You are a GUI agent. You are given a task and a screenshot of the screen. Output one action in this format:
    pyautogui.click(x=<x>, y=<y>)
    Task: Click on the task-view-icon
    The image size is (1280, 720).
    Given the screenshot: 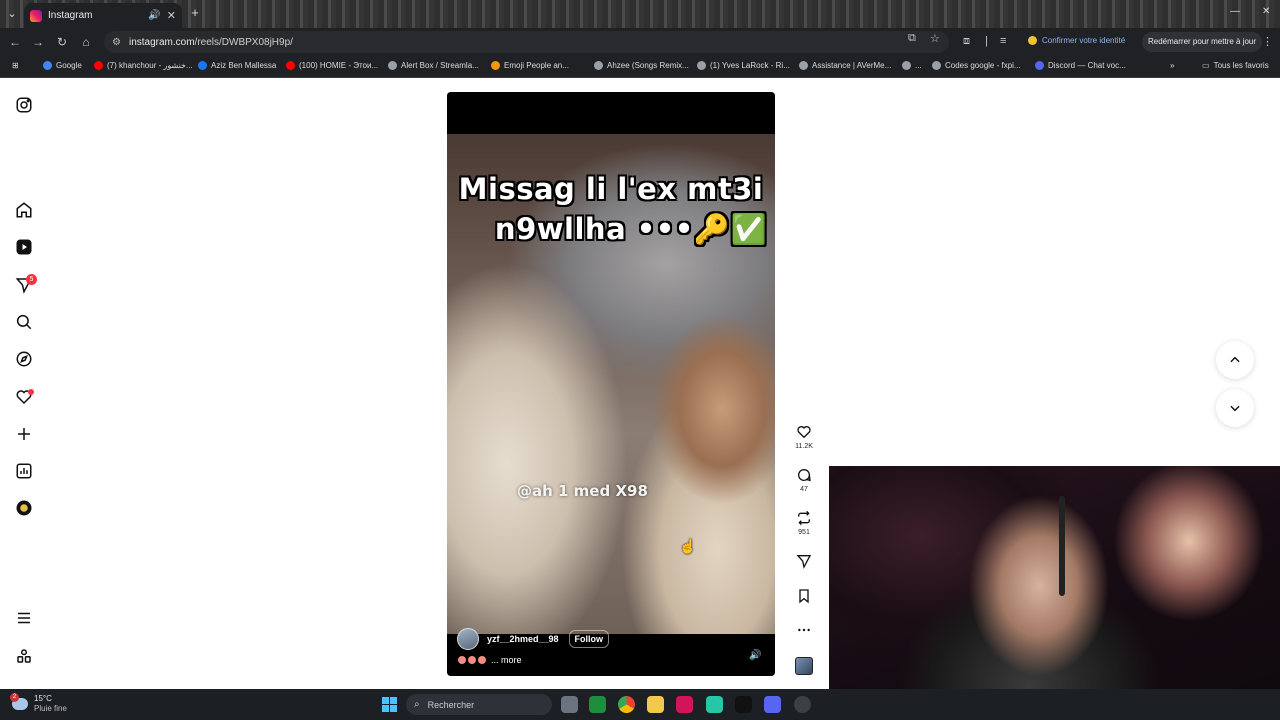 What is the action you would take?
    pyautogui.click(x=569, y=704)
    